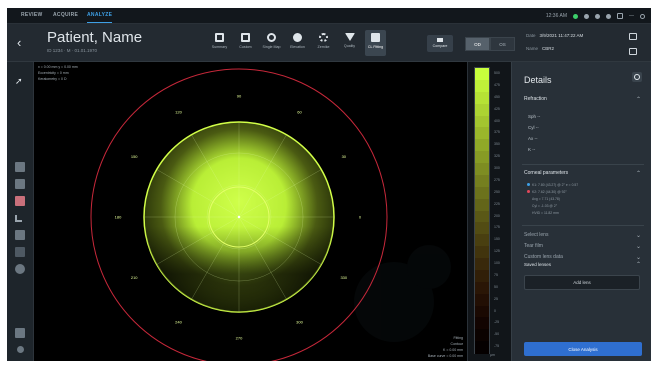  What do you see at coordinates (245, 43) in the screenshot?
I see `tool-custom: Custom` at bounding box center [245, 43].